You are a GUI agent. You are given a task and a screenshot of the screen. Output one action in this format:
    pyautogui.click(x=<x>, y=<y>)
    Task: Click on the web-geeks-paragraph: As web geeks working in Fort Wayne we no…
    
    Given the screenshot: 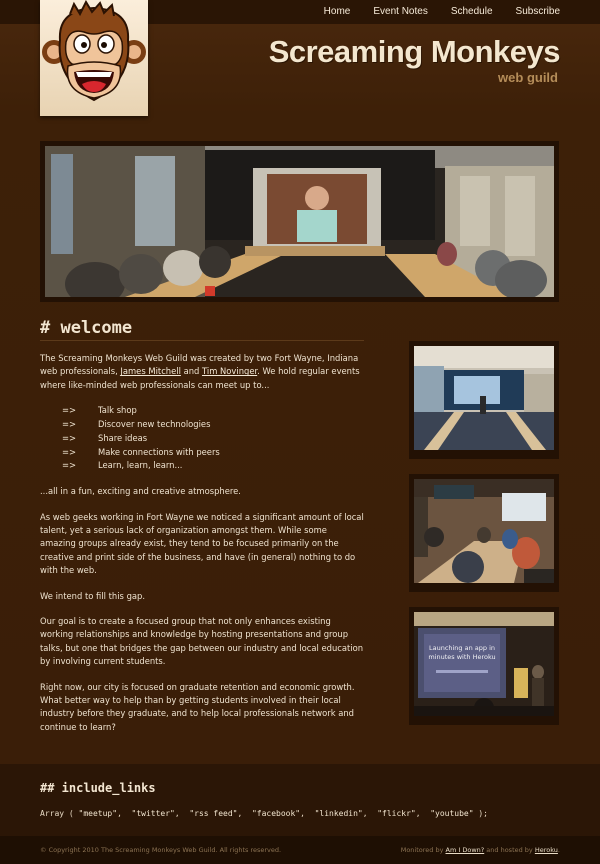 What is the action you would take?
    pyautogui.click(x=202, y=543)
    